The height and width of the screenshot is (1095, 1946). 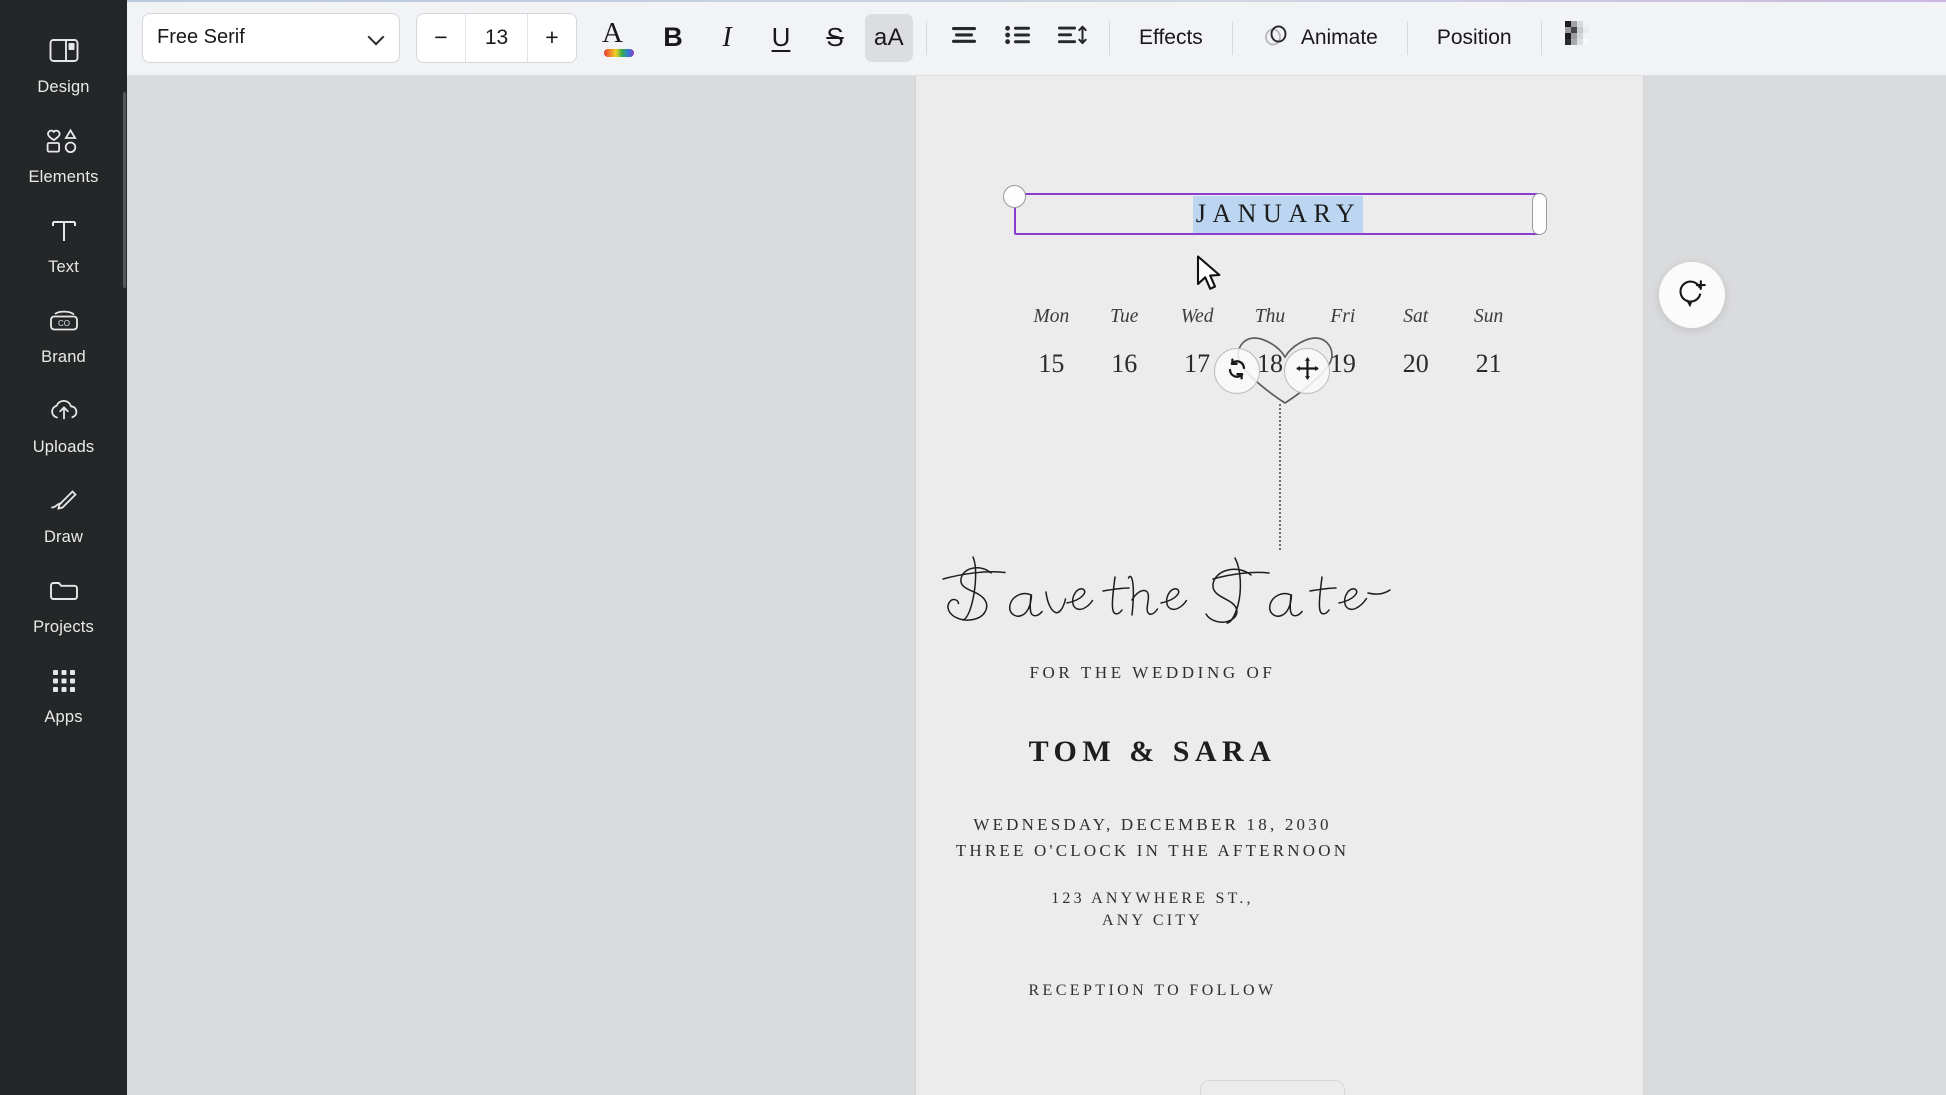 I want to click on effects-label: Effects, so click(x=1171, y=37).